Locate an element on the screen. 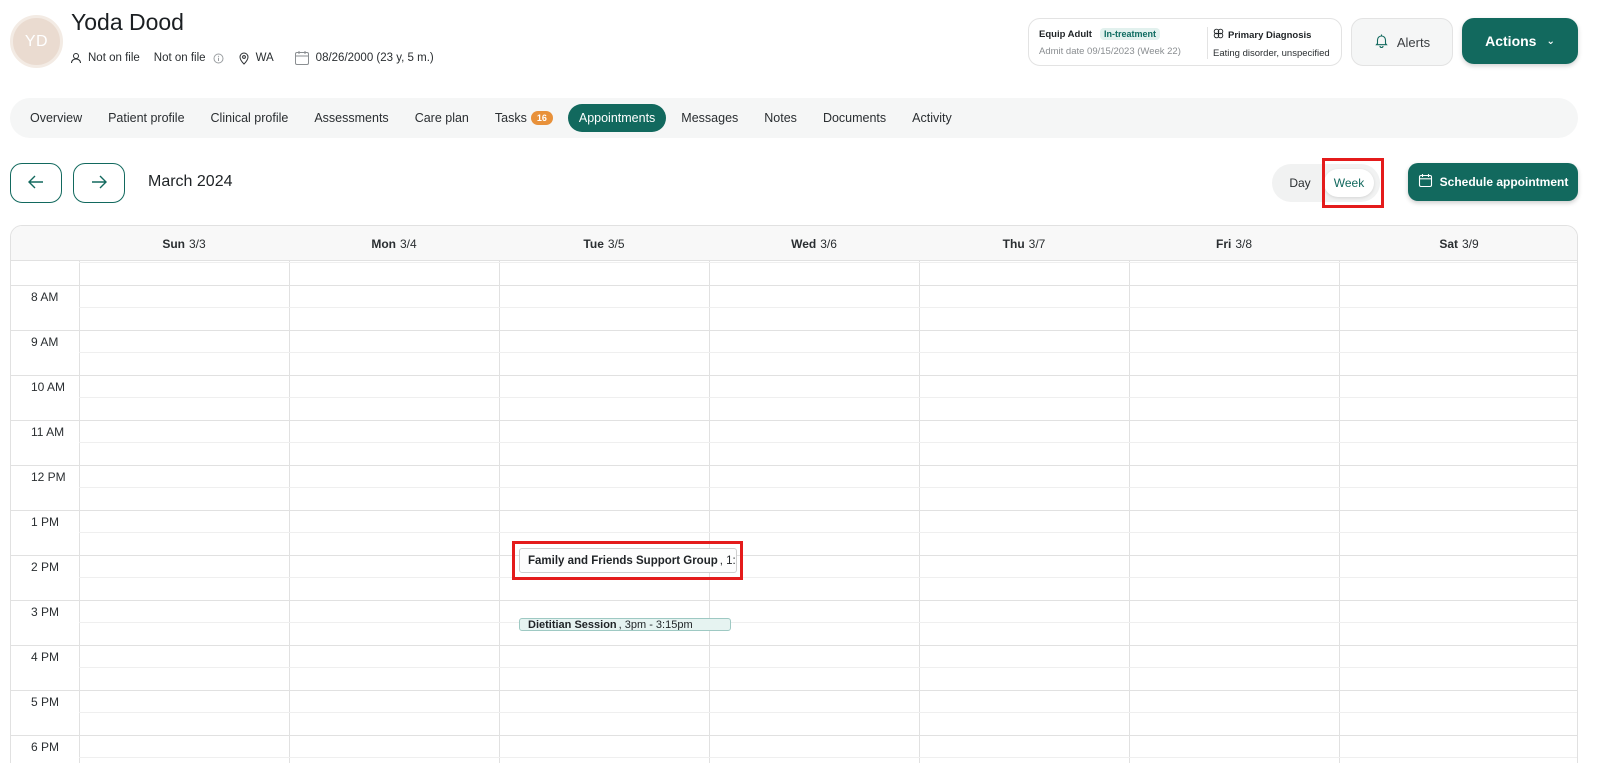 The image size is (1600, 763). gender-item: Not on file is located at coordinates (189, 58).